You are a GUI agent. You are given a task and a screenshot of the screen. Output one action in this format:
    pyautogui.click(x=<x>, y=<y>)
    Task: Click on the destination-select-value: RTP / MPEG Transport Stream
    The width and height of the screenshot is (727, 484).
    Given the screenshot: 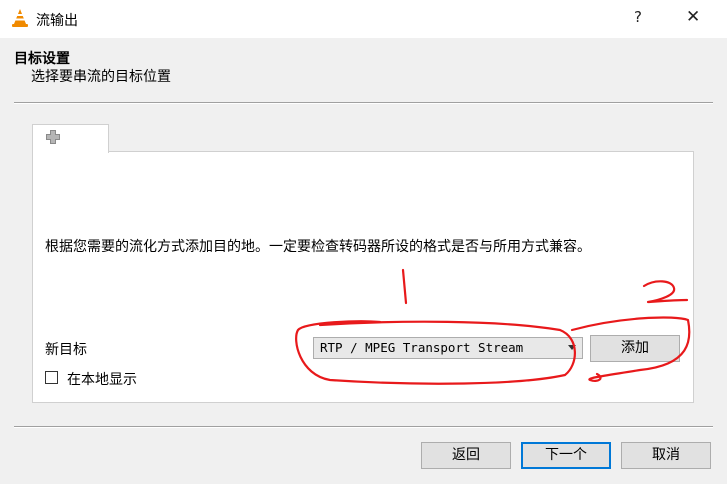 What is the action you would take?
    pyautogui.click(x=422, y=347)
    